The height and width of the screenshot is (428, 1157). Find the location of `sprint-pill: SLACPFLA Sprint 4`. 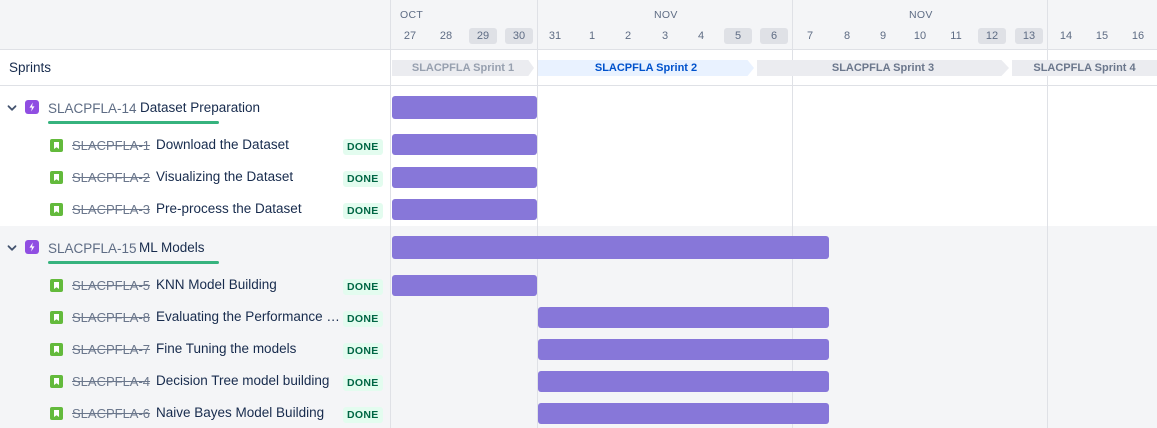

sprint-pill: SLACPFLA Sprint 4 is located at coordinates (1084, 68).